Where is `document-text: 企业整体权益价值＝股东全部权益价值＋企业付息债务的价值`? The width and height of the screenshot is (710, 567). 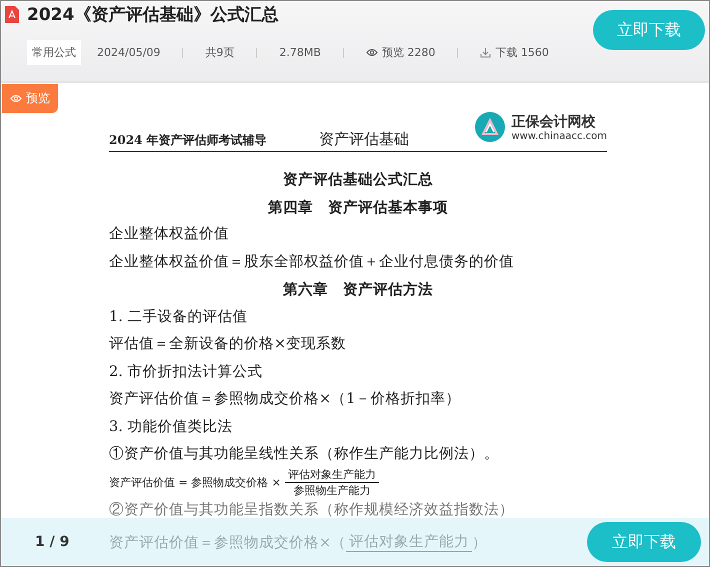
document-text: 企业整体权益价值＝股东全部权益价值＋企业付息债务的价值 is located at coordinates (312, 262).